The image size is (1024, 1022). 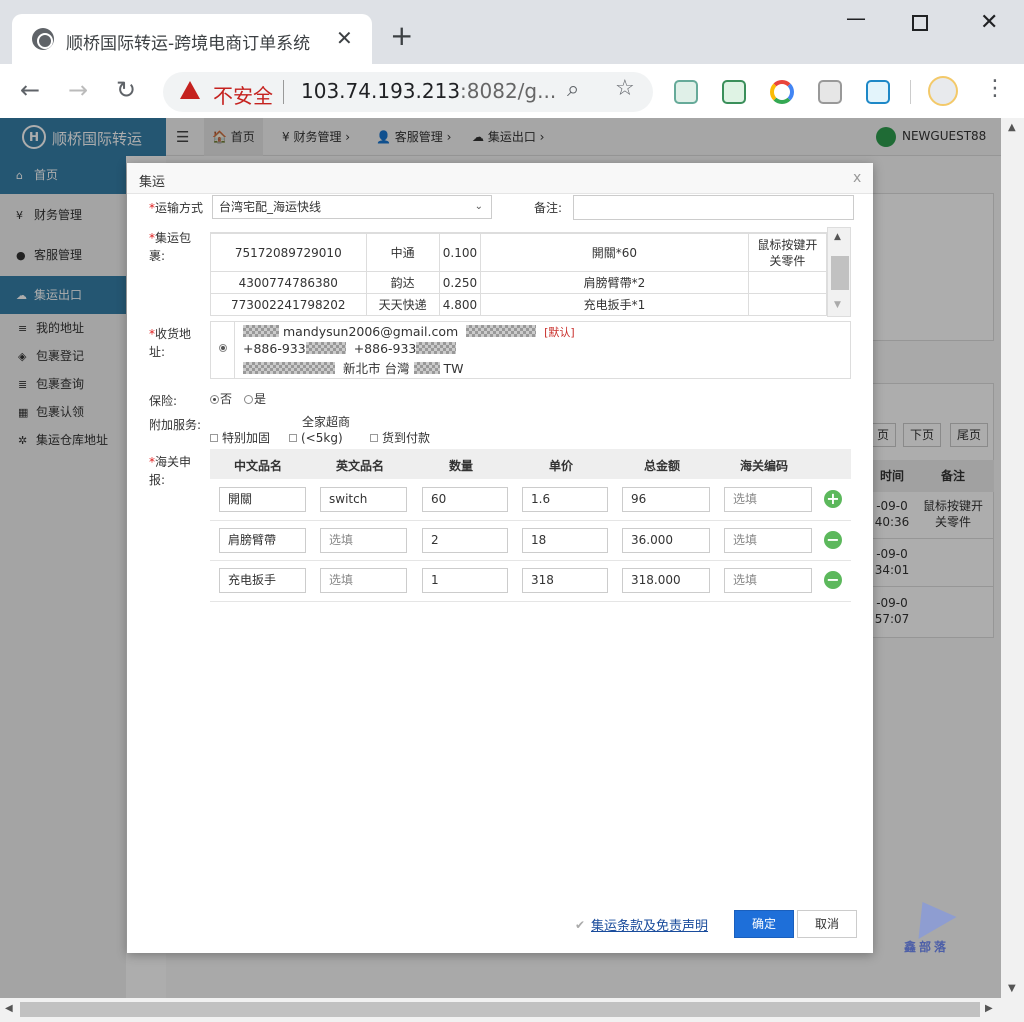 I want to click on remark-input, so click(x=713, y=207).